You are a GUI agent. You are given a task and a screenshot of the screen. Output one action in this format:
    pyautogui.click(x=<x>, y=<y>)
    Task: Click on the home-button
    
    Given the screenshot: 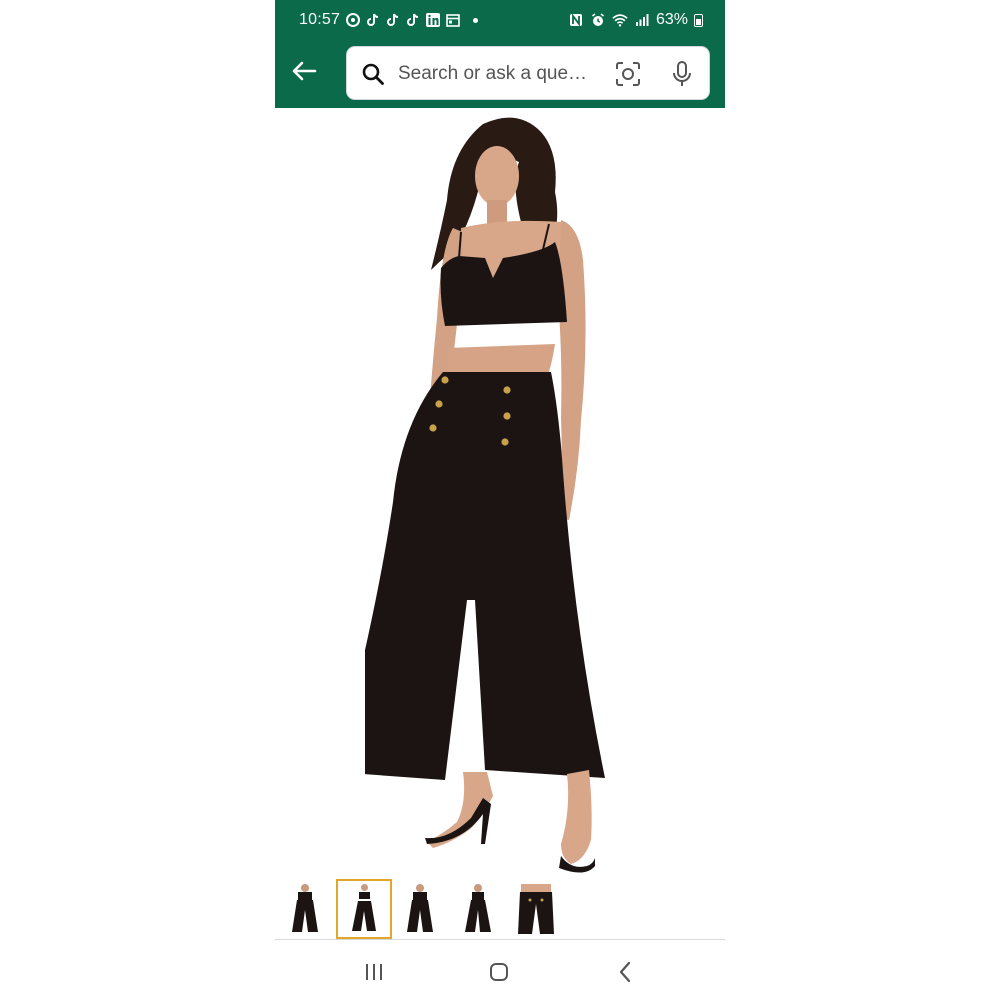 What is the action you would take?
    pyautogui.click(x=499, y=972)
    